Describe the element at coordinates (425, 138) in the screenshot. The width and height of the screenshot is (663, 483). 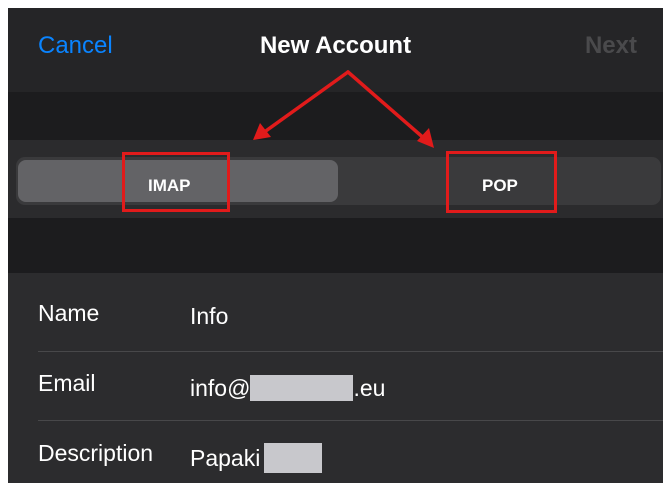
I see `arrowhead-pop-icon` at that location.